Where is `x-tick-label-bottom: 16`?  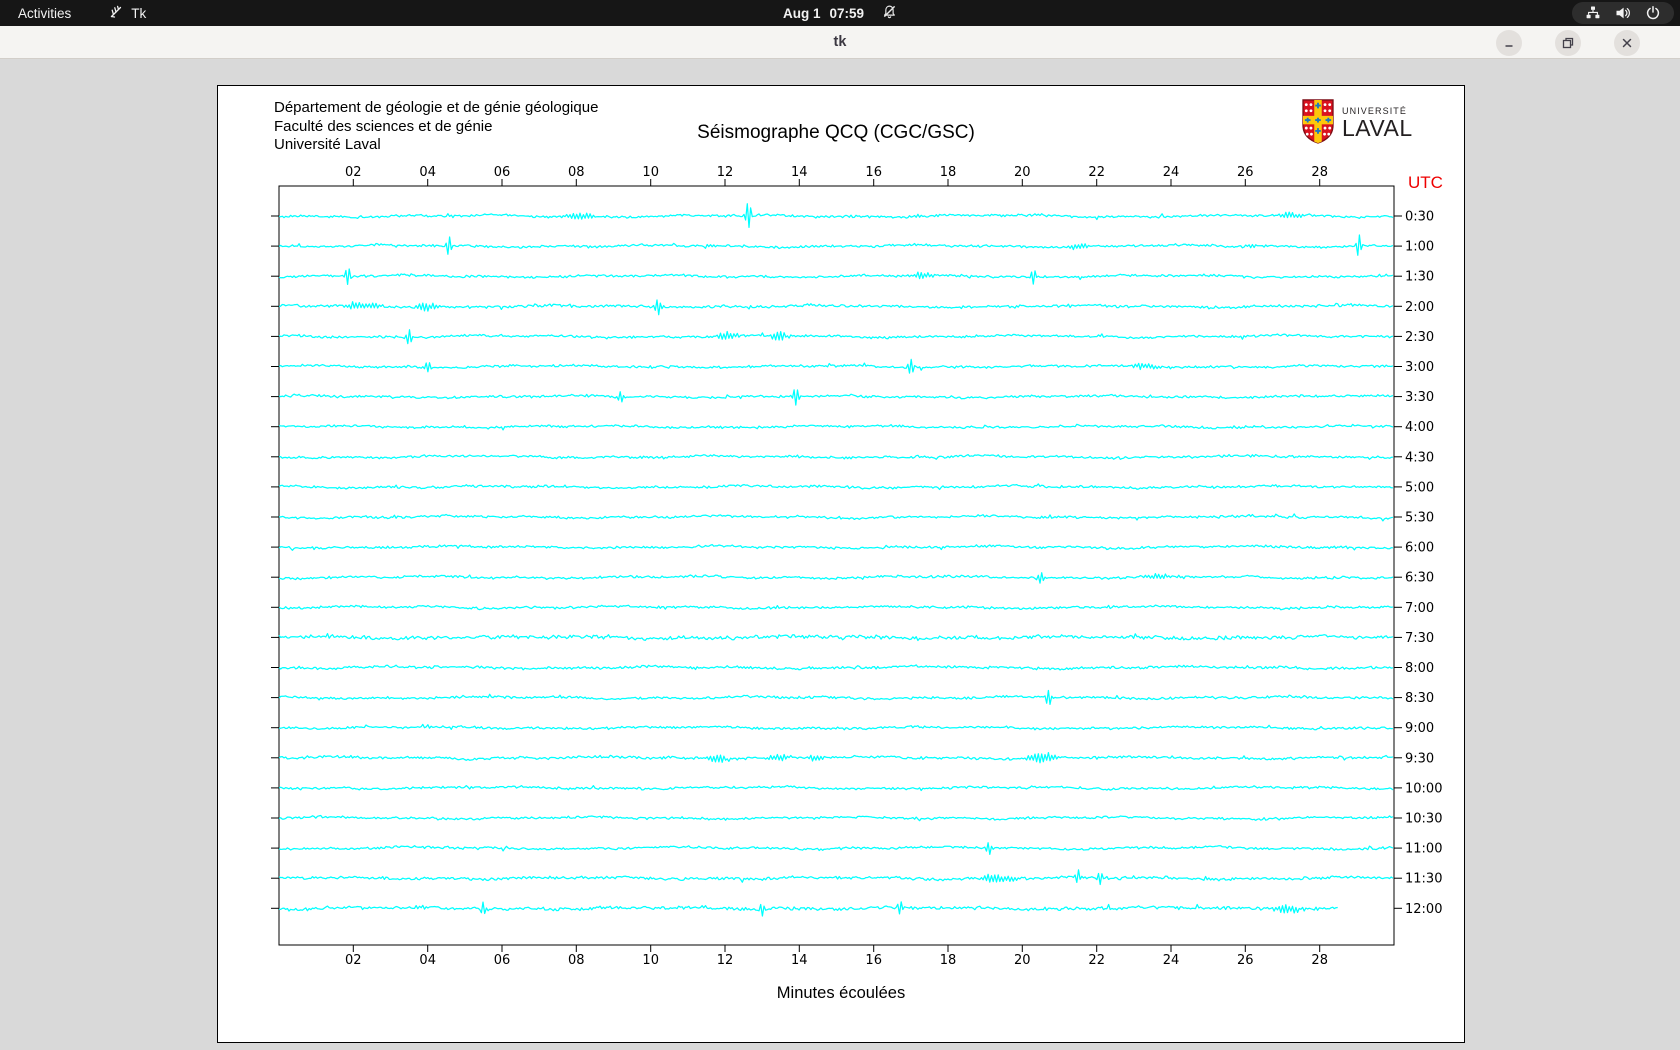 x-tick-label-bottom: 16 is located at coordinates (873, 960).